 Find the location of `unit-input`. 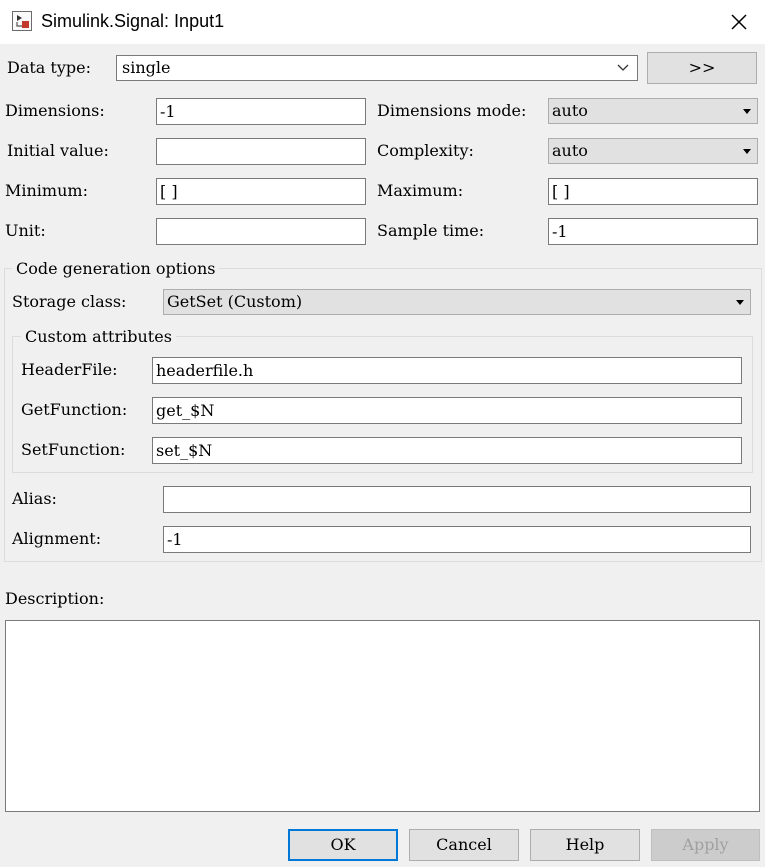

unit-input is located at coordinates (261, 231).